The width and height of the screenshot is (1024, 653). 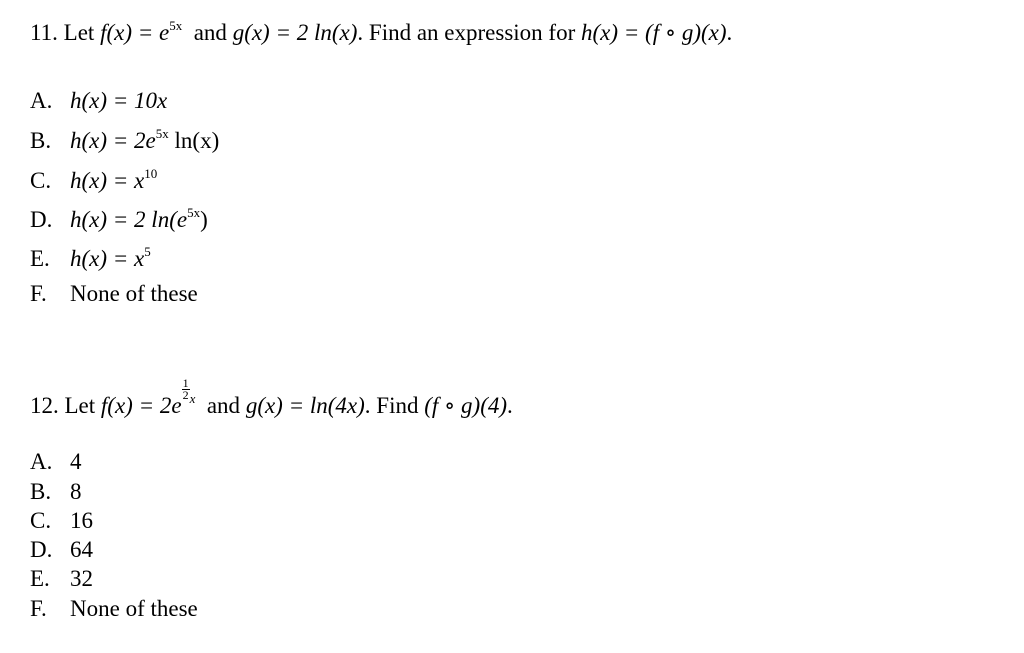 I want to click on option-text: h(x) = 2 ln(e, so click(x=129, y=219).